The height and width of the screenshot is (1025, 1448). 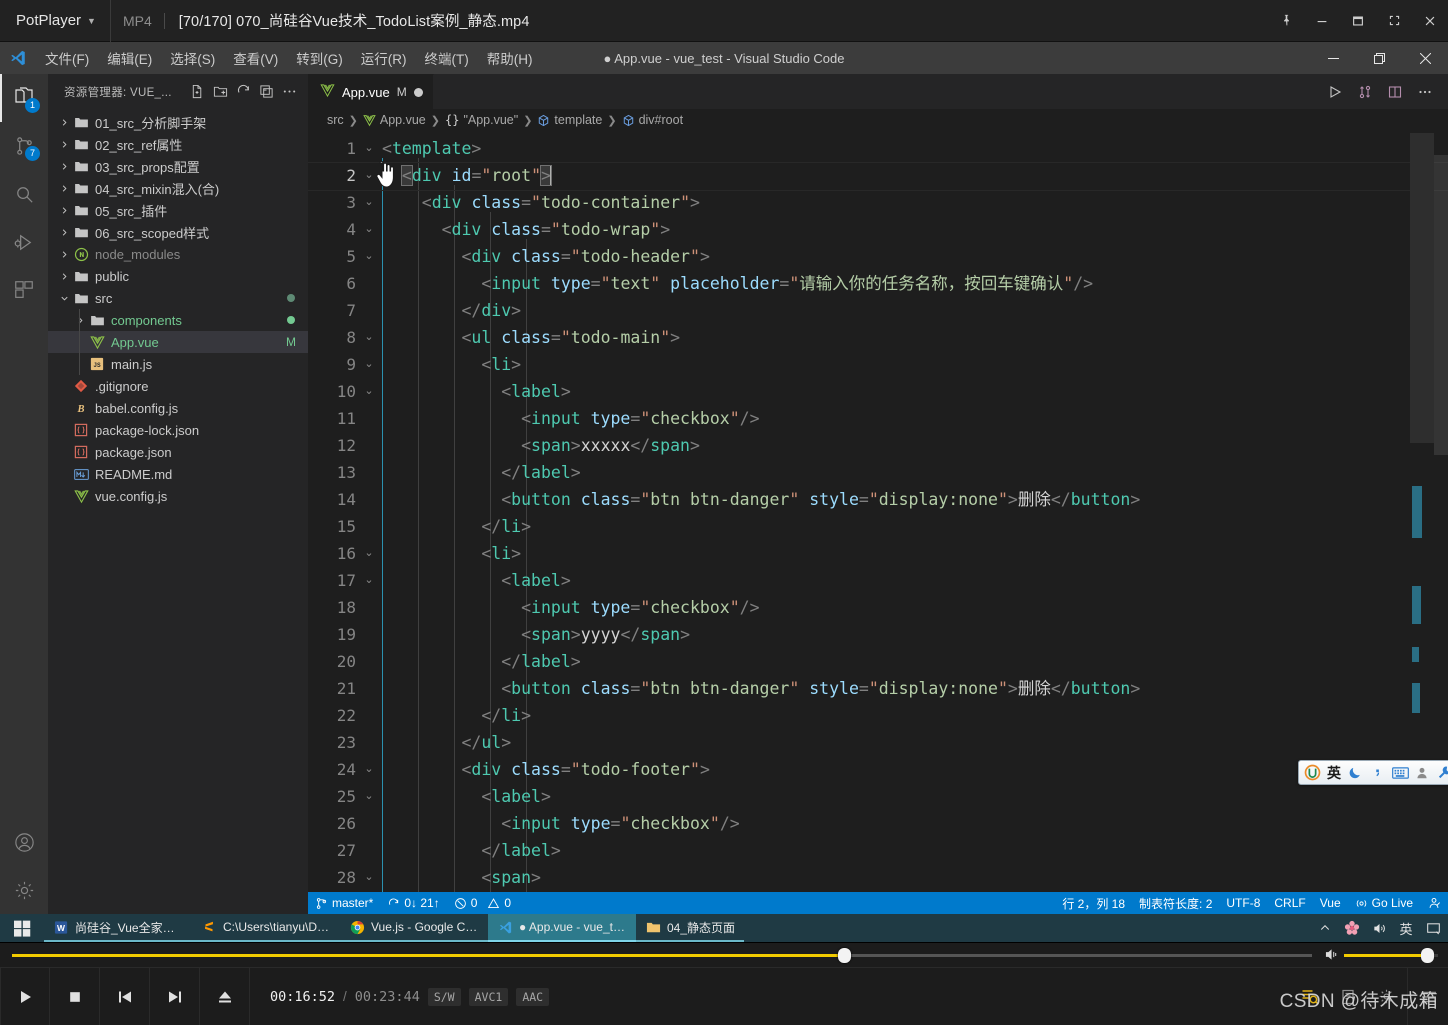 What do you see at coordinates (178, 320) in the screenshot?
I see `tree-item-components: components` at bounding box center [178, 320].